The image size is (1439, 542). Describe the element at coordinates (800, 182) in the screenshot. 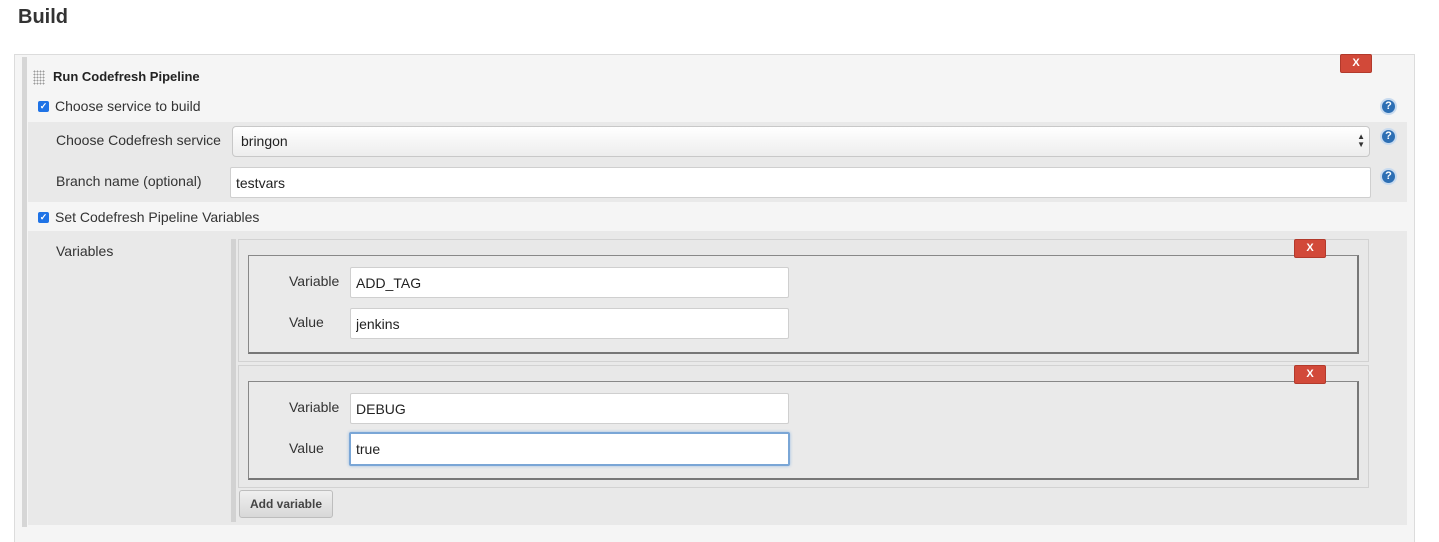

I see `branch-input` at that location.